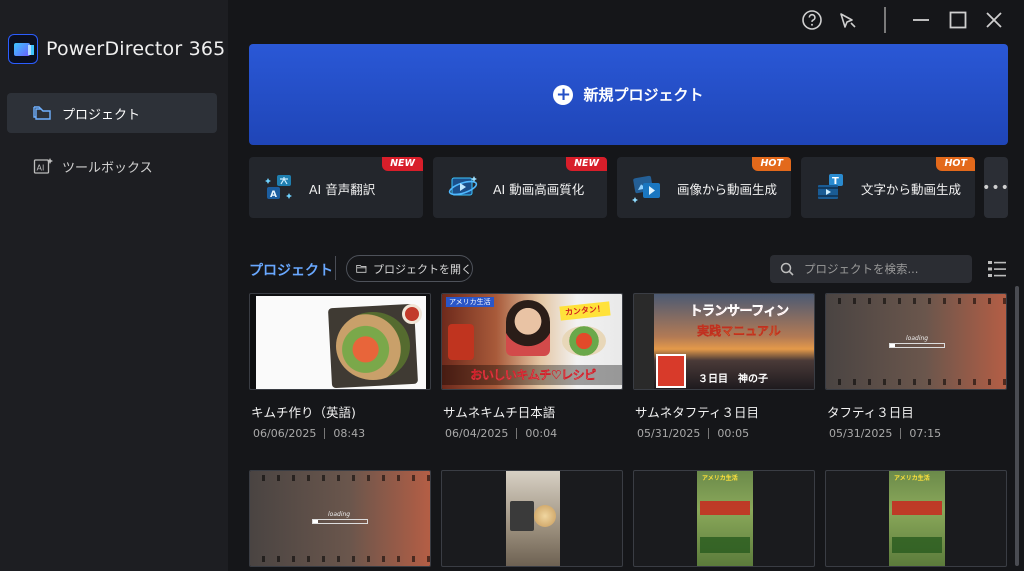 The height and width of the screenshot is (571, 1024). What do you see at coordinates (885, 20) in the screenshot?
I see `titlebar-divider` at bounding box center [885, 20].